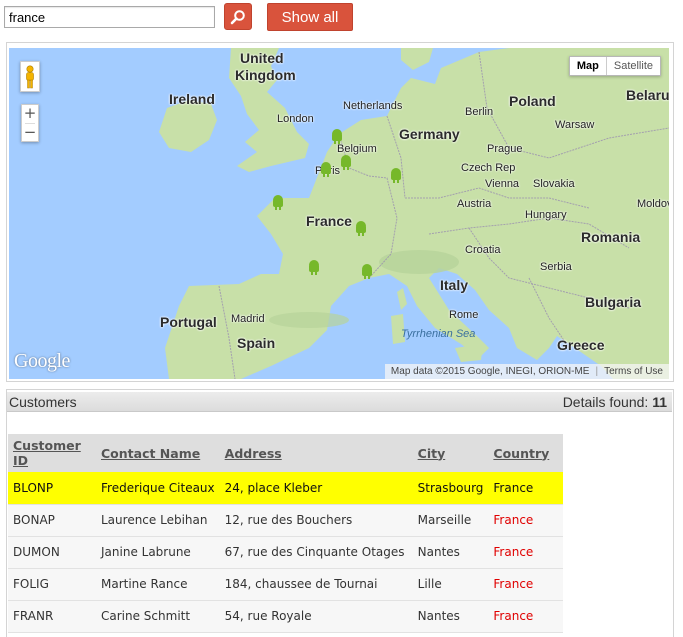 This screenshot has height=637, width=683. I want to click on cell-city: Marseille, so click(450, 520).